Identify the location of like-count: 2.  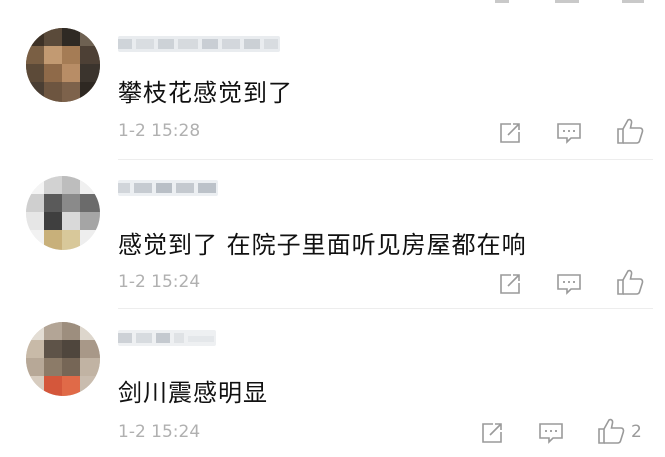
(636, 432).